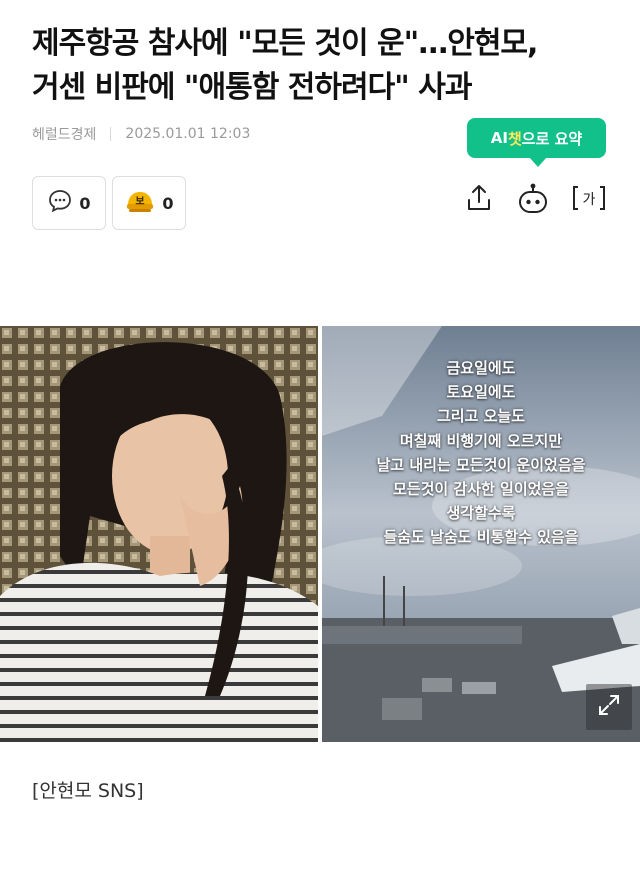 The image size is (640, 892). Describe the element at coordinates (499, 138) in the screenshot. I see `ai-label: AI` at that location.